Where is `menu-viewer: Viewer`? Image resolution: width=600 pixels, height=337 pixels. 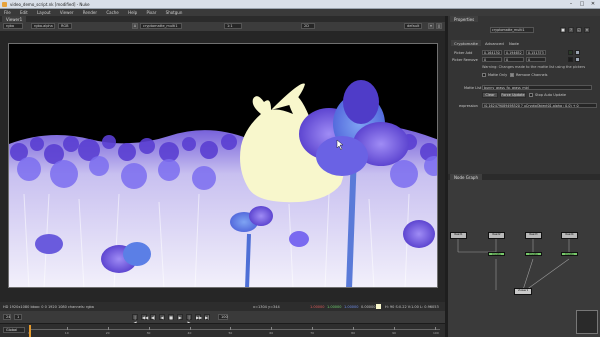 menu-viewer: Viewer is located at coordinates (67, 12).